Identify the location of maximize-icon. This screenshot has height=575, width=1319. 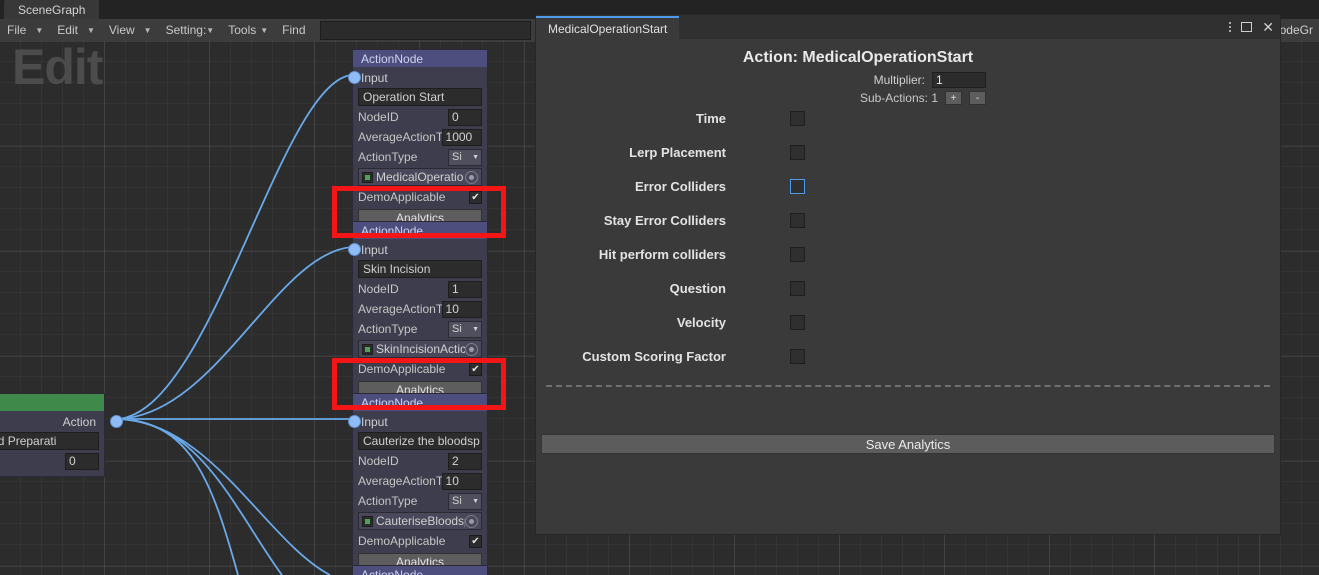
(1247, 27).